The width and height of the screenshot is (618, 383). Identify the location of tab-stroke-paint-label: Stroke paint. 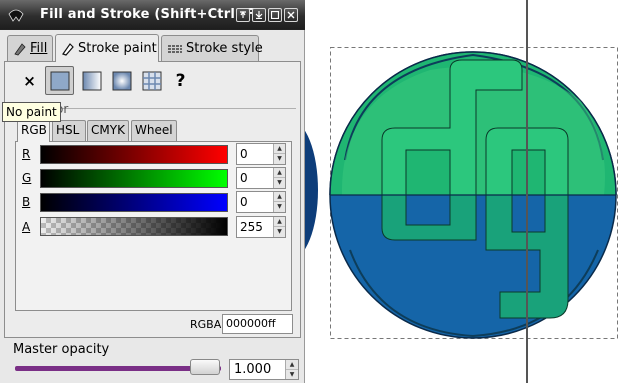
(117, 48).